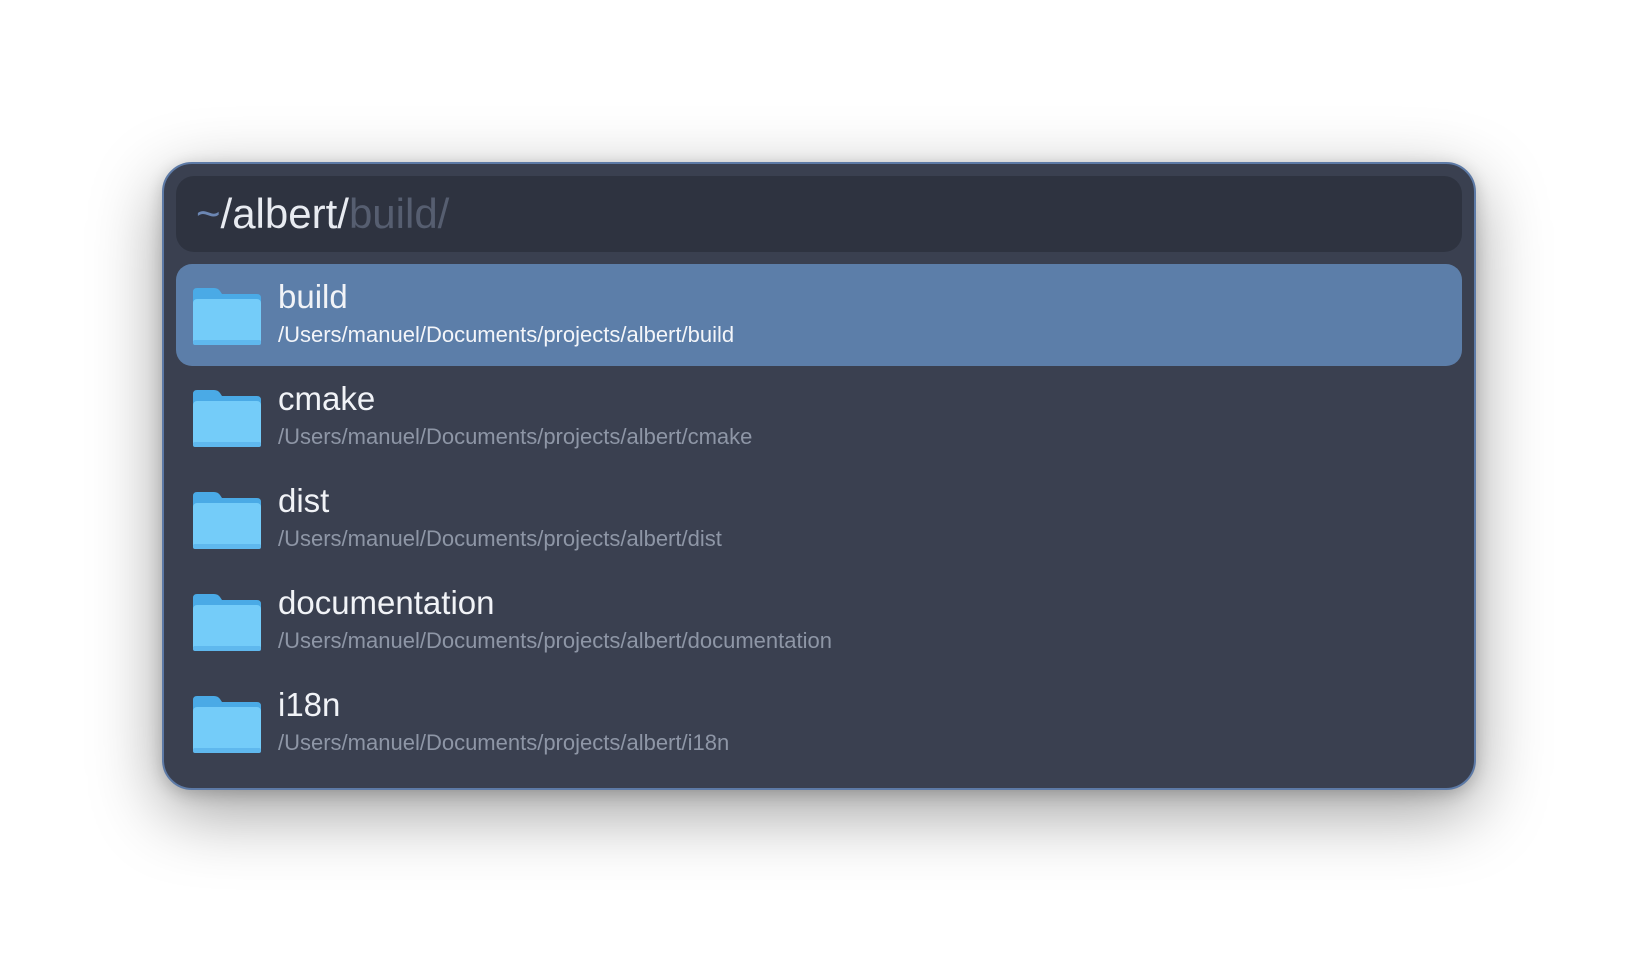 The width and height of the screenshot is (1628, 964). Describe the element at coordinates (309, 704) in the screenshot. I see `result-title: i18n` at that location.